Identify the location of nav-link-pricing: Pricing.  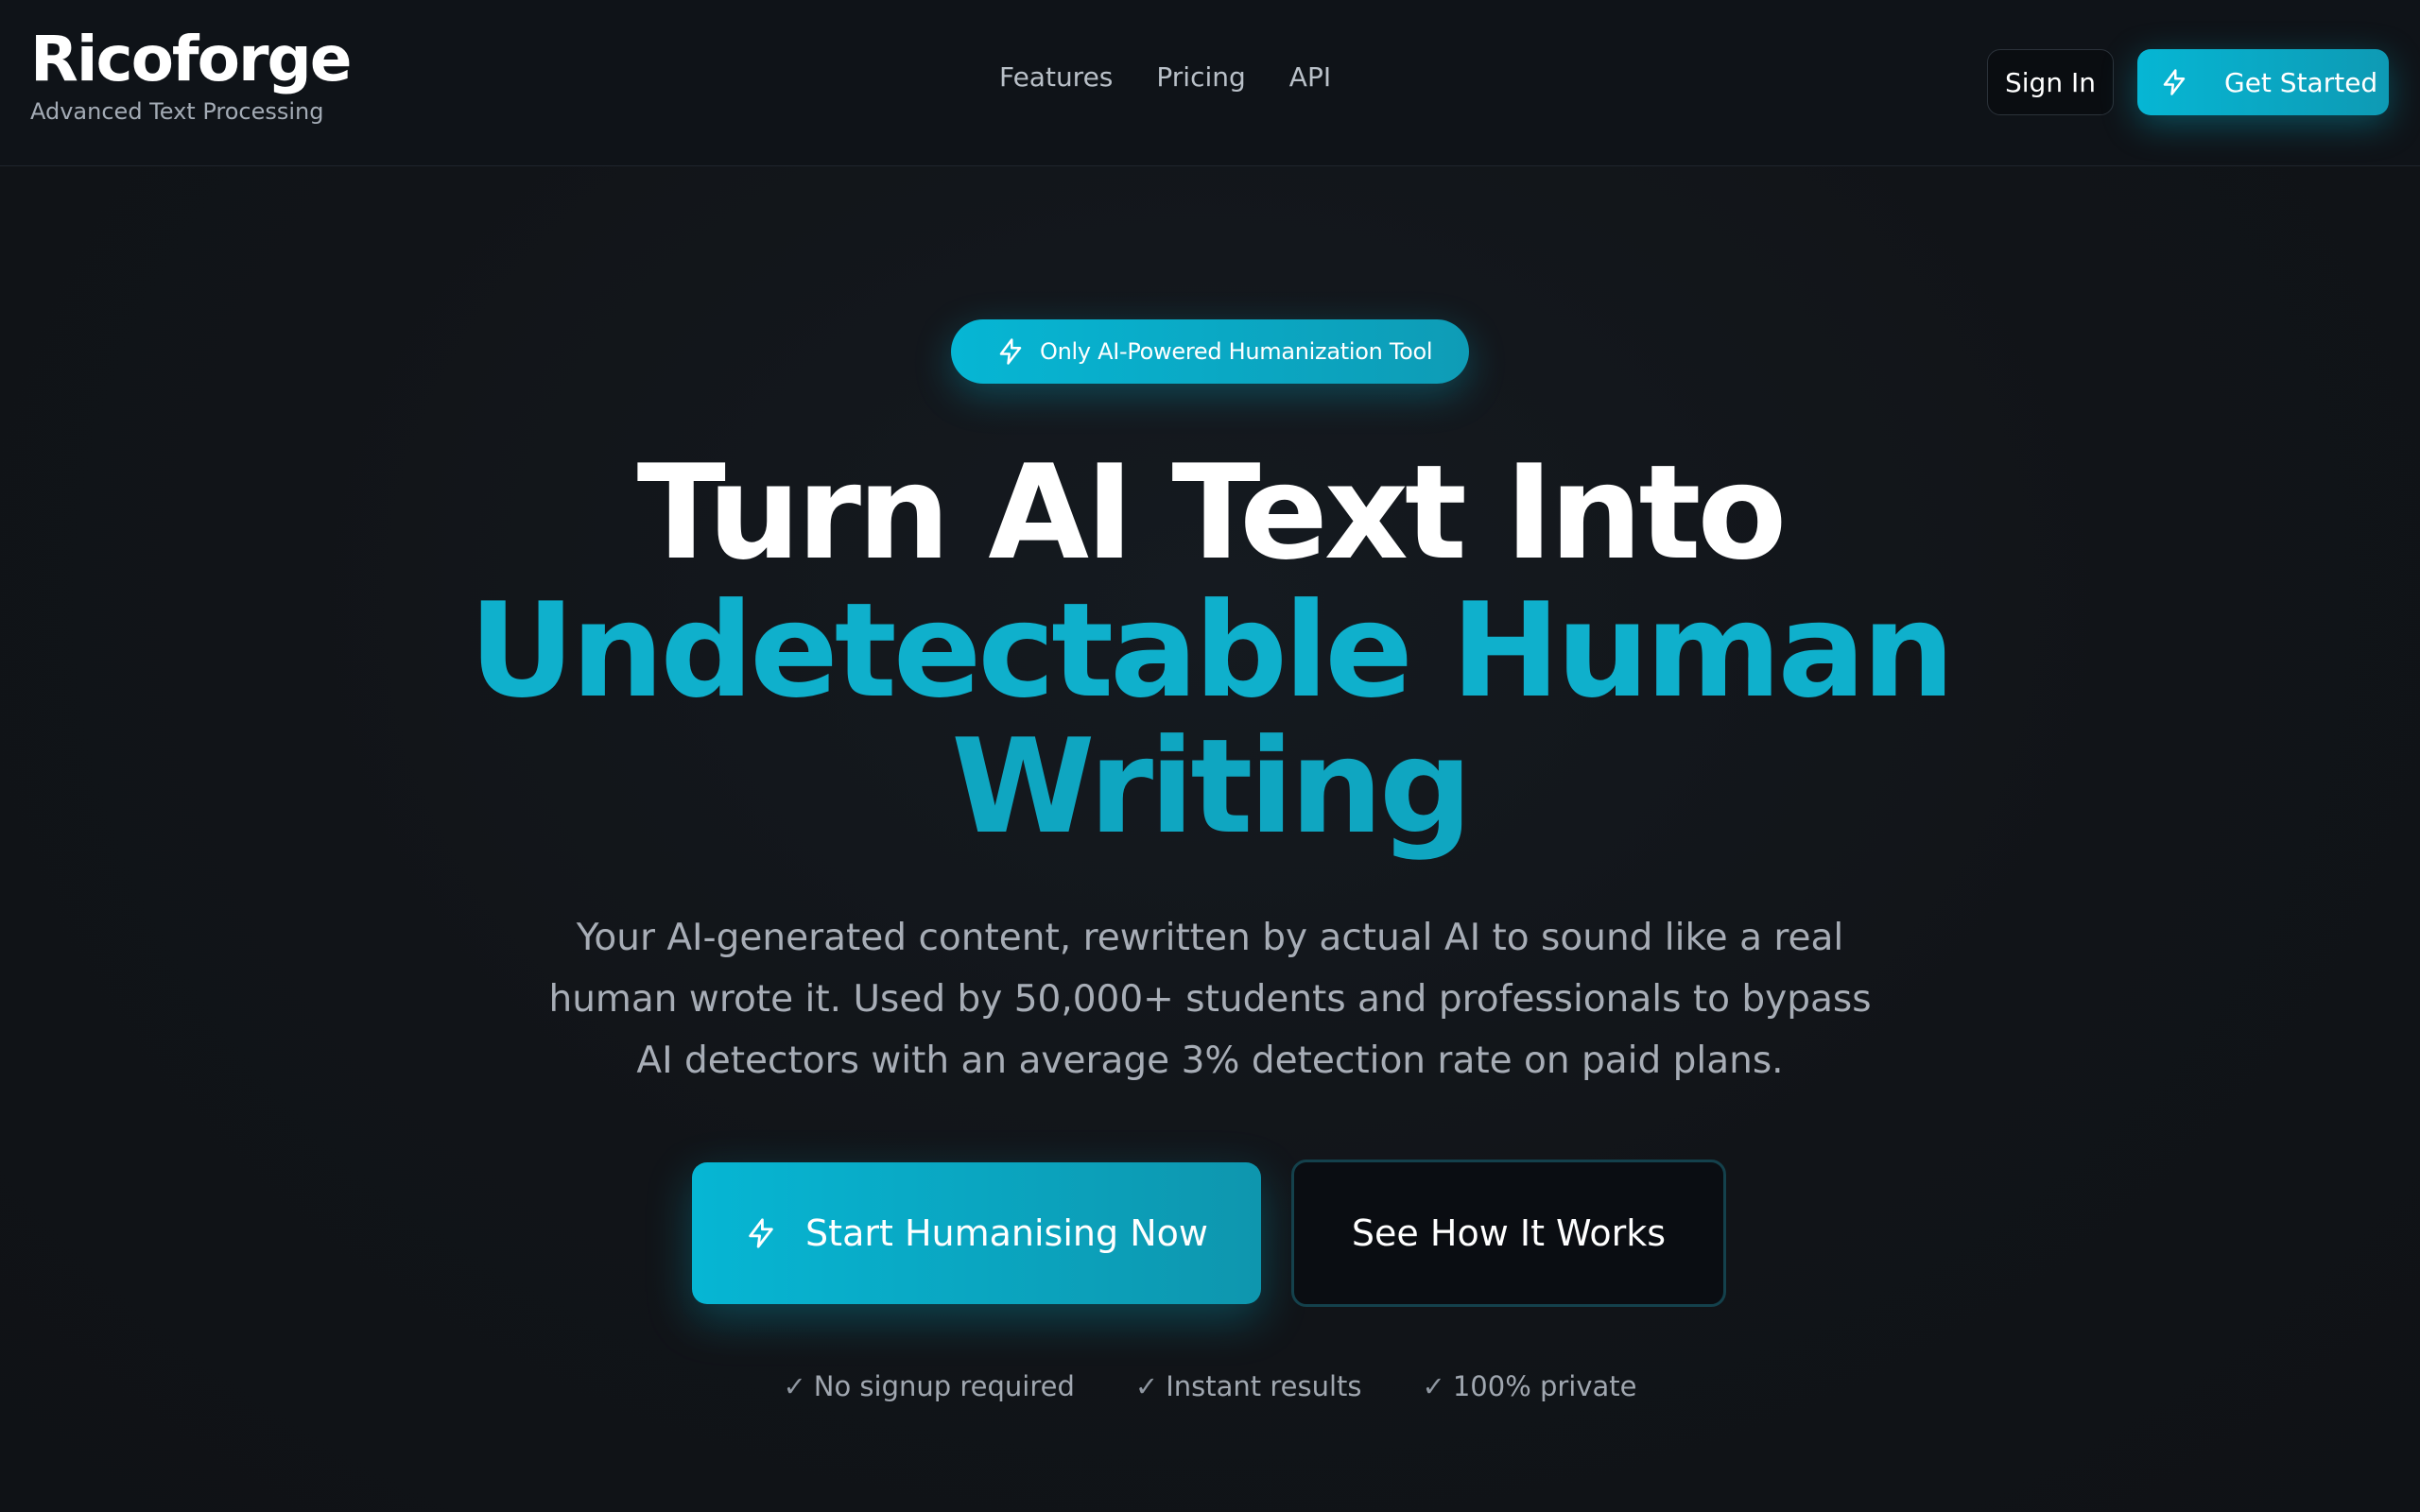
(1200, 77).